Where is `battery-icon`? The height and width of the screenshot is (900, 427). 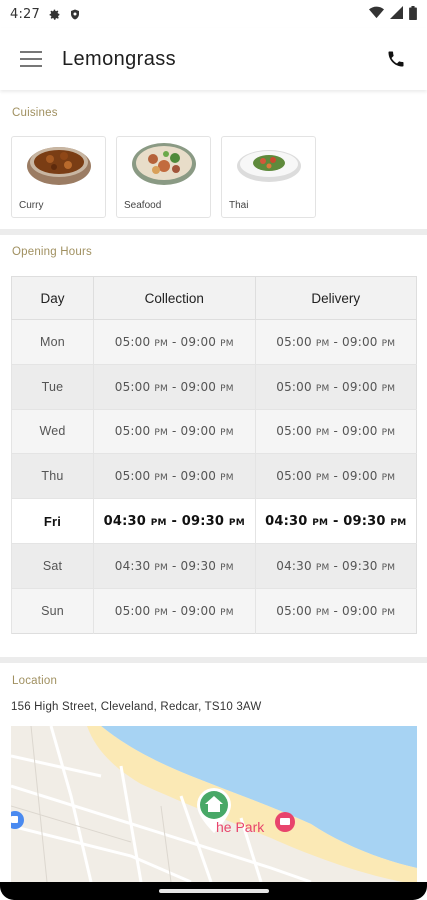 battery-icon is located at coordinates (413, 14).